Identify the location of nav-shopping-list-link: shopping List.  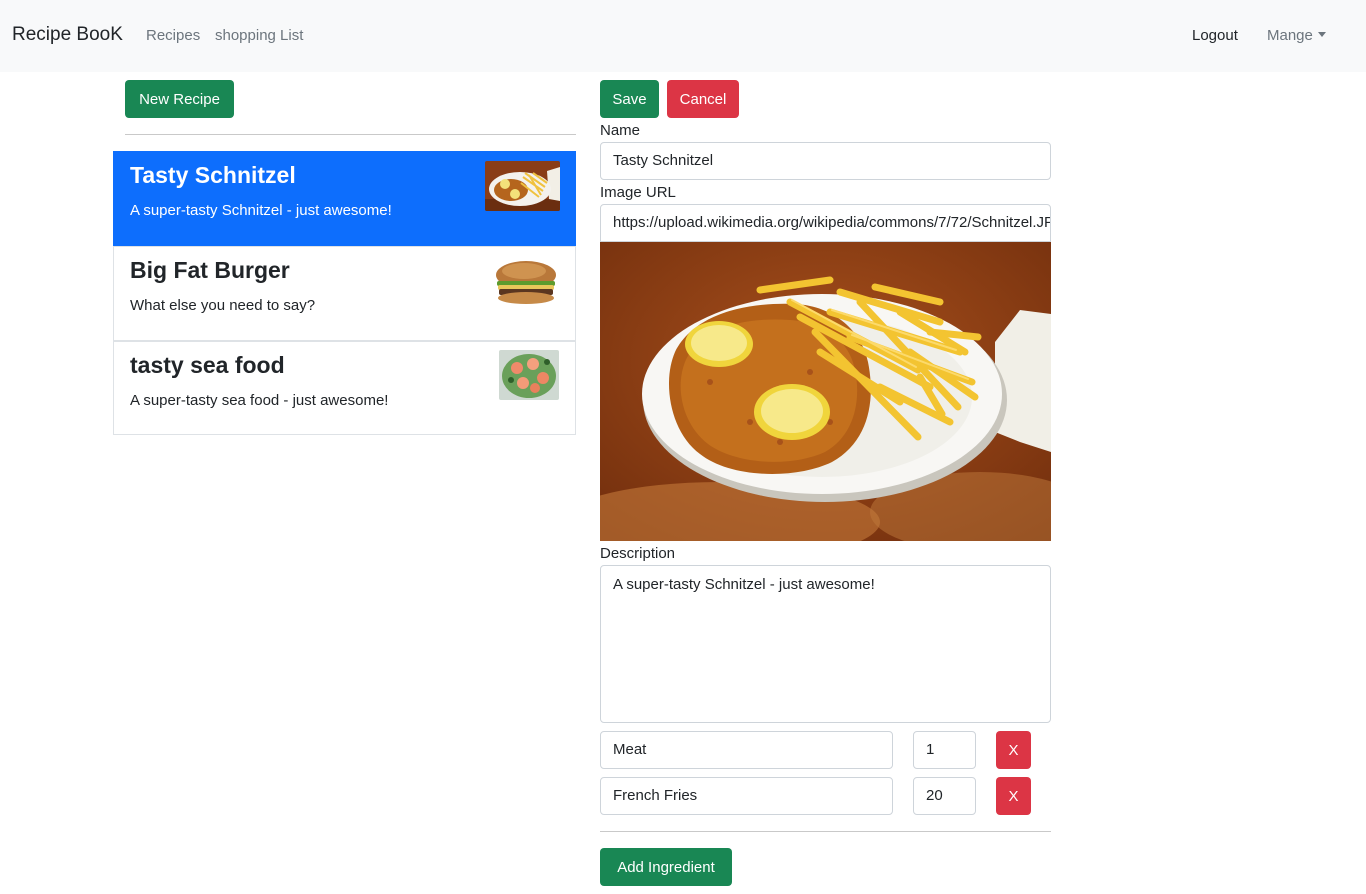
(259, 35).